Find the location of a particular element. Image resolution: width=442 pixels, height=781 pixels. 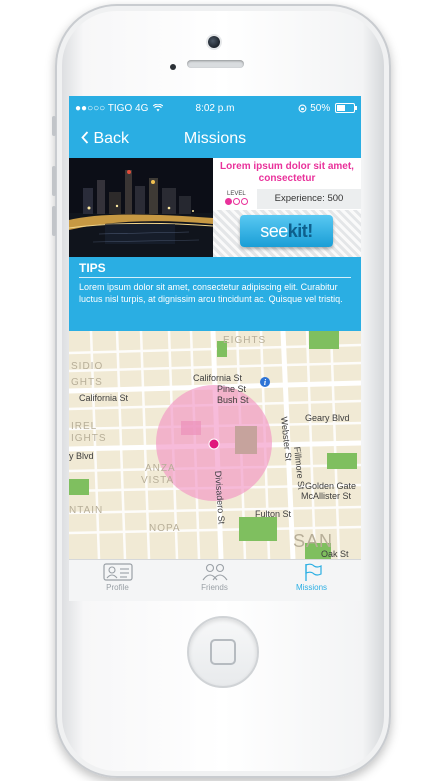

page-title: Missions is located at coordinates (215, 138).